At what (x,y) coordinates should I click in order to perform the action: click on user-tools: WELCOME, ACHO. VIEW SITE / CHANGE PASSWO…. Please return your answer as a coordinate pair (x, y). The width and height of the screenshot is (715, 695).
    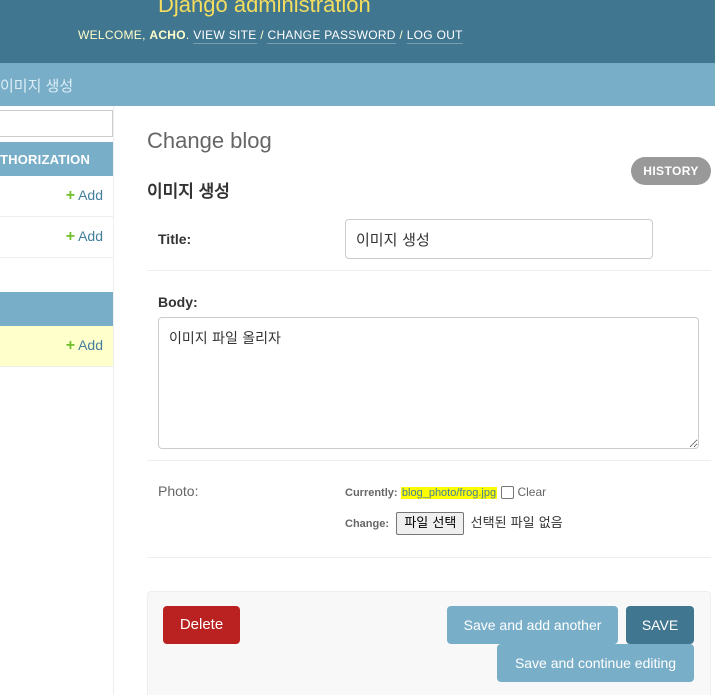
    Looking at the image, I should click on (270, 36).